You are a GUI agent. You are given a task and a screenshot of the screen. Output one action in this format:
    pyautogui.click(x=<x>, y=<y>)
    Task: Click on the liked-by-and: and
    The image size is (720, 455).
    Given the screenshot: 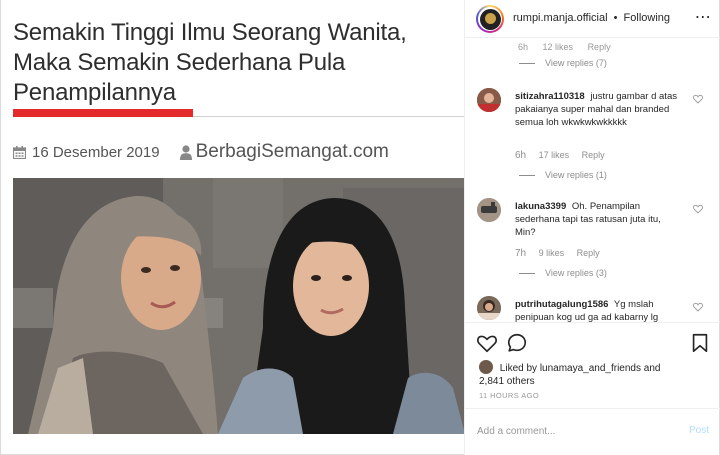 What is the action you would take?
    pyautogui.click(x=652, y=368)
    